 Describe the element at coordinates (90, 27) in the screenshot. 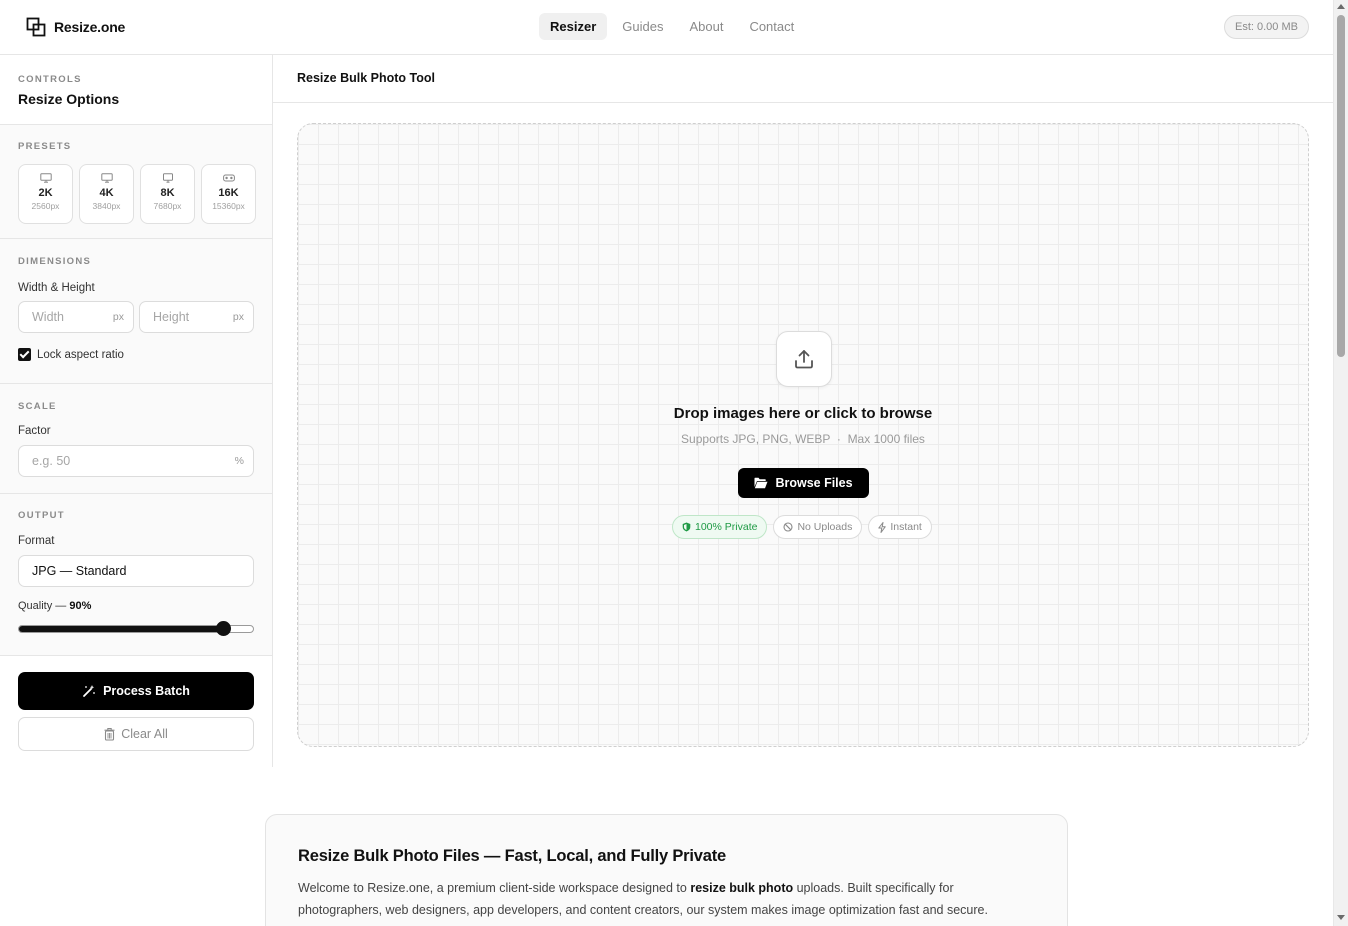

I see `logo-text: Resize.one` at that location.